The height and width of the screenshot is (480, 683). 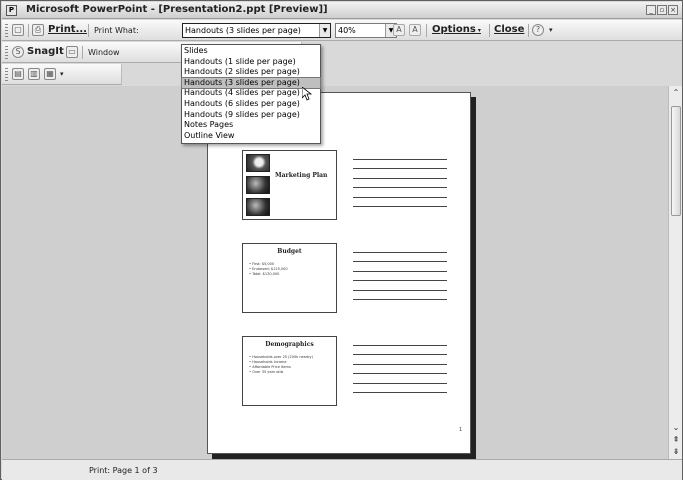 I want to click on restore-icon: ▫, so click(x=662, y=10).